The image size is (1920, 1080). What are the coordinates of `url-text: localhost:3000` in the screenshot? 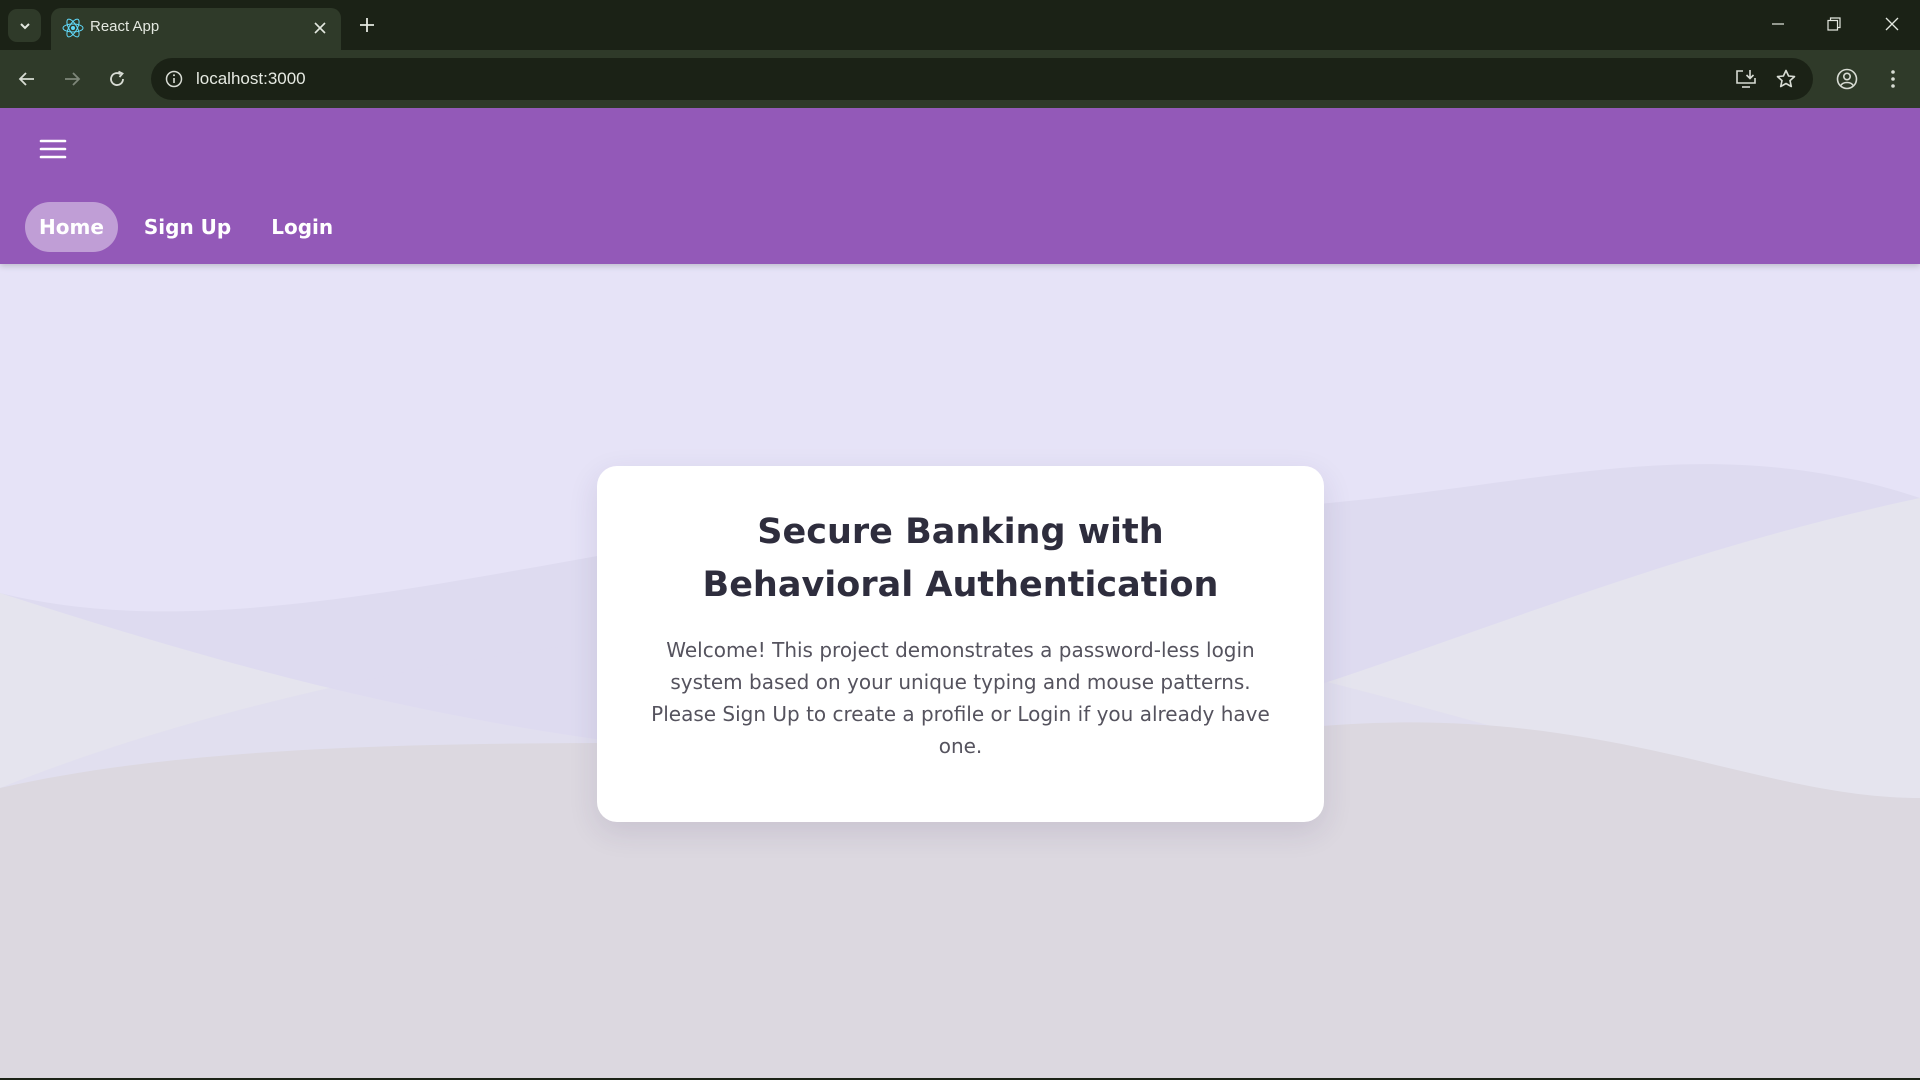 It's located at (251, 78).